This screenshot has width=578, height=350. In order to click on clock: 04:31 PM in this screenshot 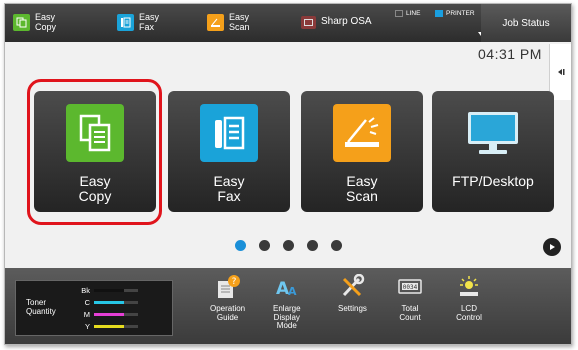, I will do `click(510, 54)`.